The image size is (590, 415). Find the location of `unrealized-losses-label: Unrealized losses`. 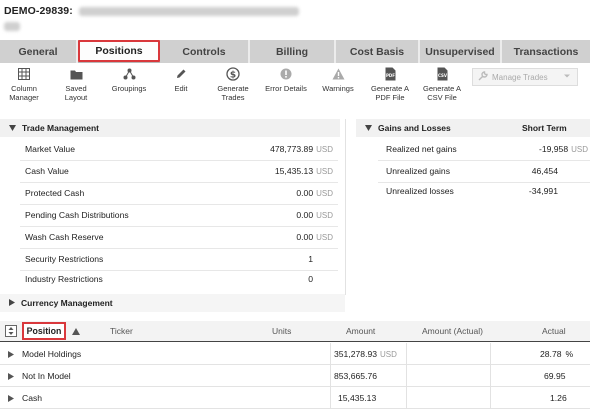

unrealized-losses-label: Unrealized losses is located at coordinates (420, 191).